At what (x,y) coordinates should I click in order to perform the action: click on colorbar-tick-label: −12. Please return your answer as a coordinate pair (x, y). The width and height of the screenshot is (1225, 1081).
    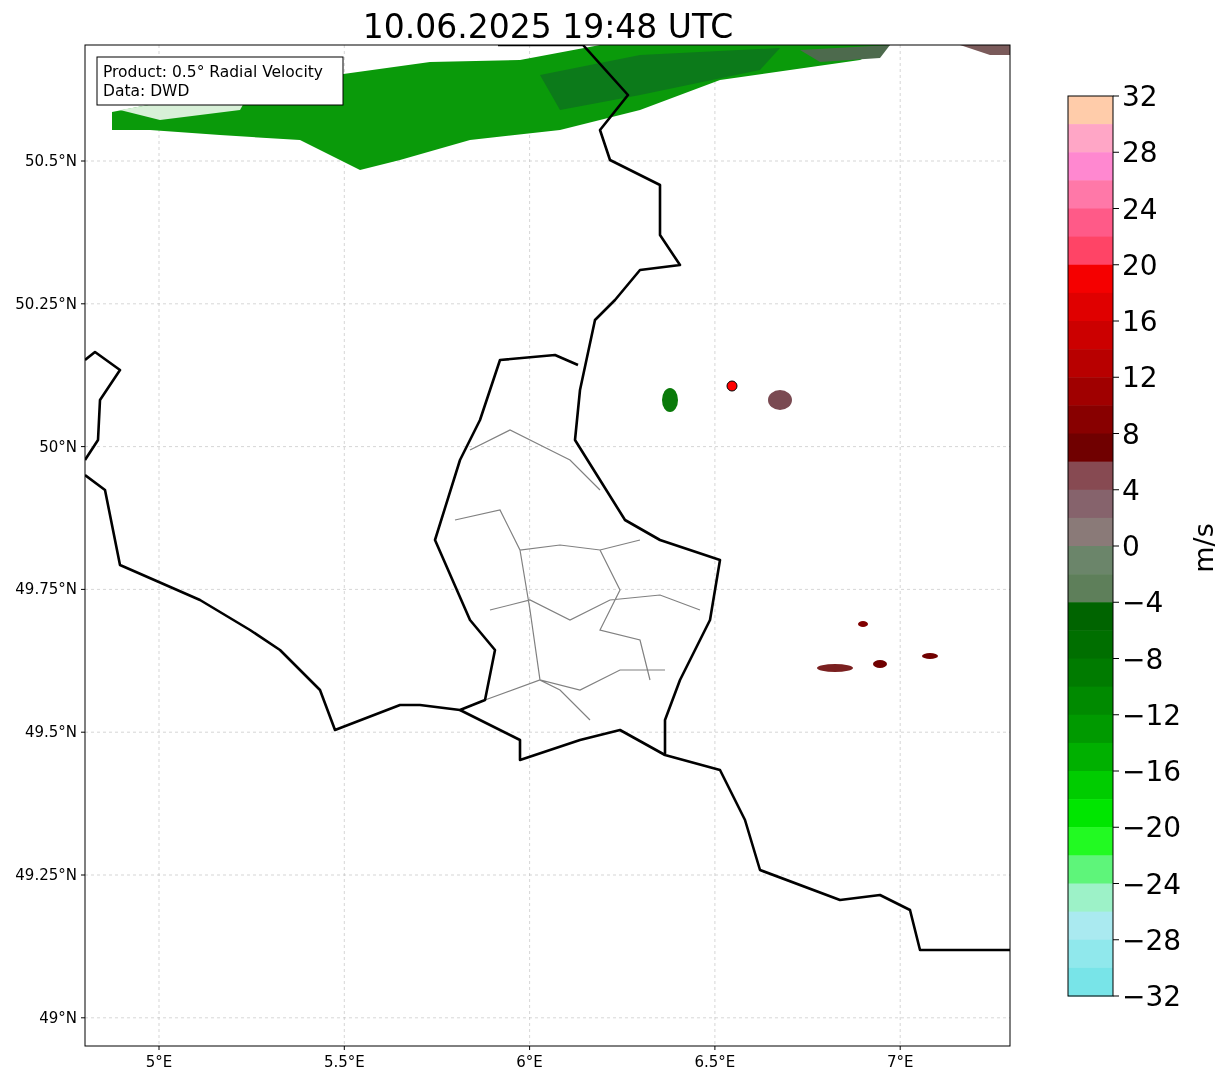
    Looking at the image, I should click on (1152, 715).